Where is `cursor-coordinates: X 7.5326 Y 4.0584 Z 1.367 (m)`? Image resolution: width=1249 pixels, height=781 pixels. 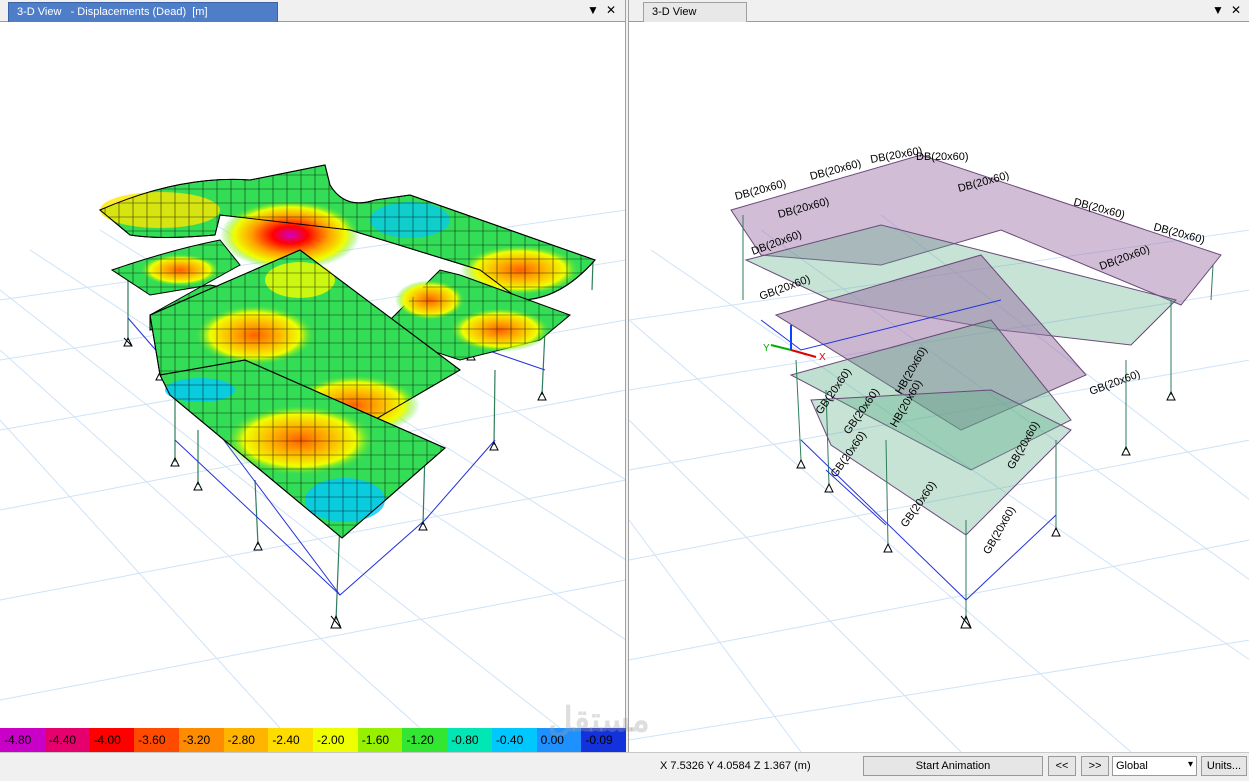
cursor-coordinates: X 7.5326 Y 4.0584 Z 1.367 (m) is located at coordinates (735, 766).